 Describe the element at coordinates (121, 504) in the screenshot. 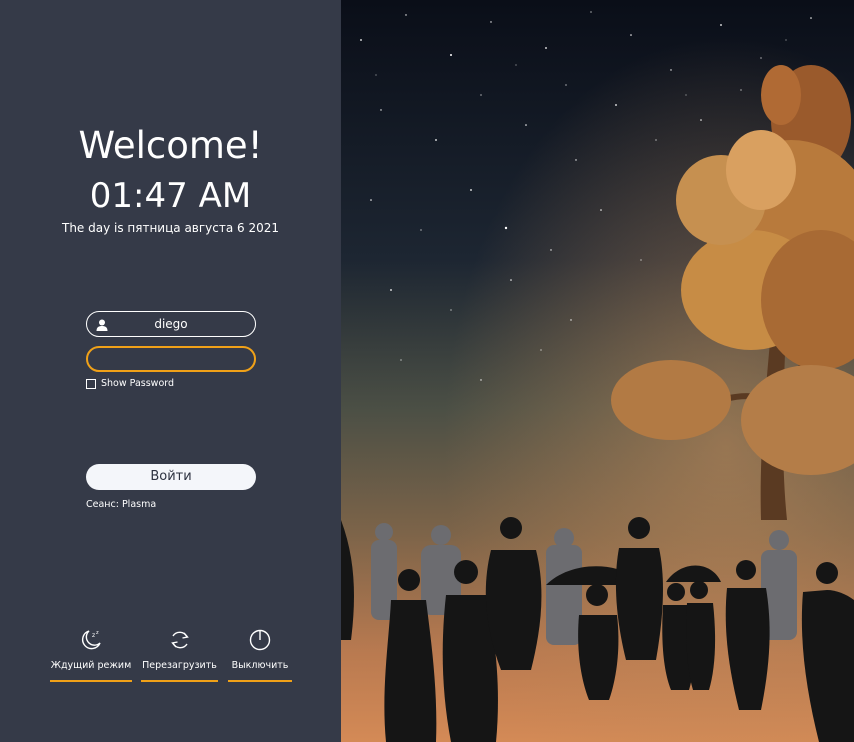

I see `session-selector: Сеанс: Plasma` at that location.